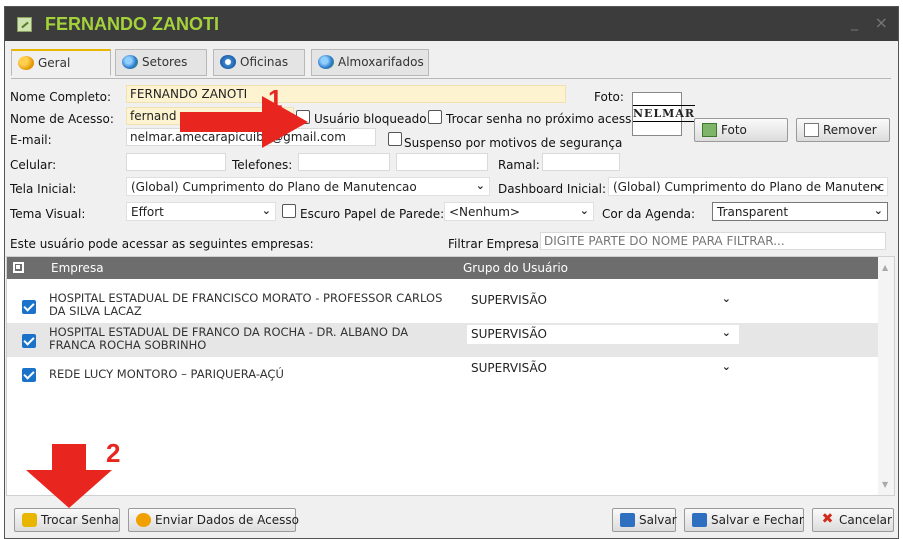 This screenshot has width=903, height=539. What do you see at coordinates (77, 268) in the screenshot?
I see `col-empresa-header: Empresa` at bounding box center [77, 268].